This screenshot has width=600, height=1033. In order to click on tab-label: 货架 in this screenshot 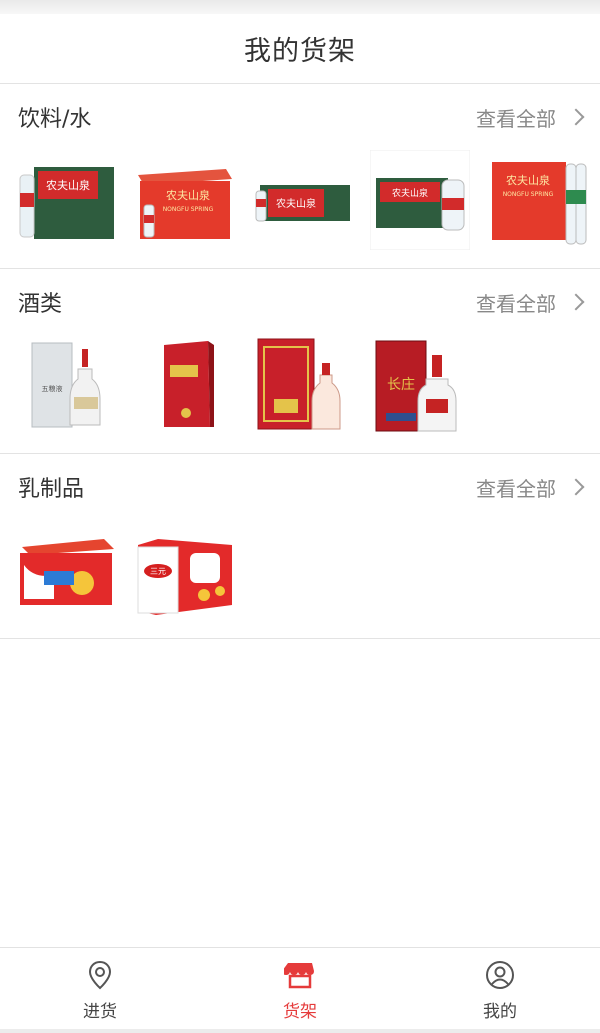, I will do `click(300, 1012)`.